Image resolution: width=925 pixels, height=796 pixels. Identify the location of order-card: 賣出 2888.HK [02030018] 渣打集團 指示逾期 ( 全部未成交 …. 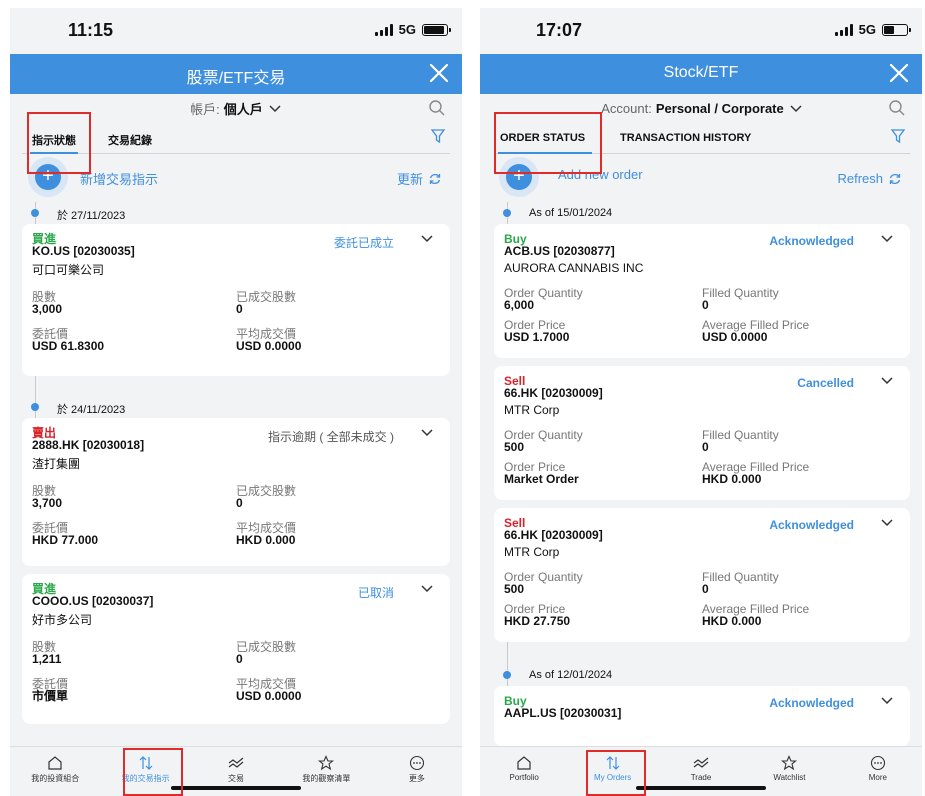
(236, 492).